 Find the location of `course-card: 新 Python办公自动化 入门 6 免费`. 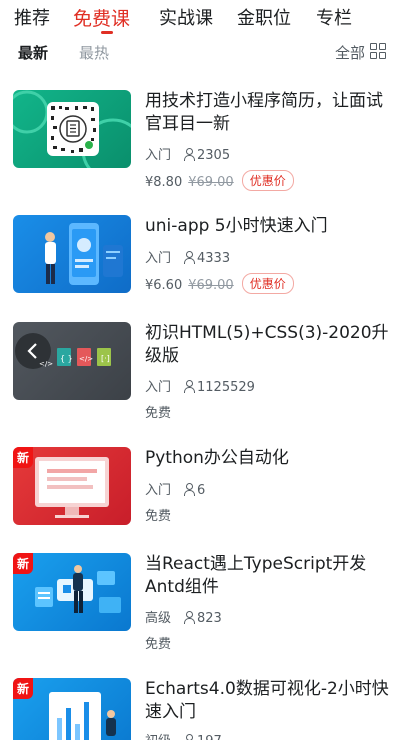

course-card: 新 Python办公自动化 入门 6 免费 is located at coordinates (203, 500).